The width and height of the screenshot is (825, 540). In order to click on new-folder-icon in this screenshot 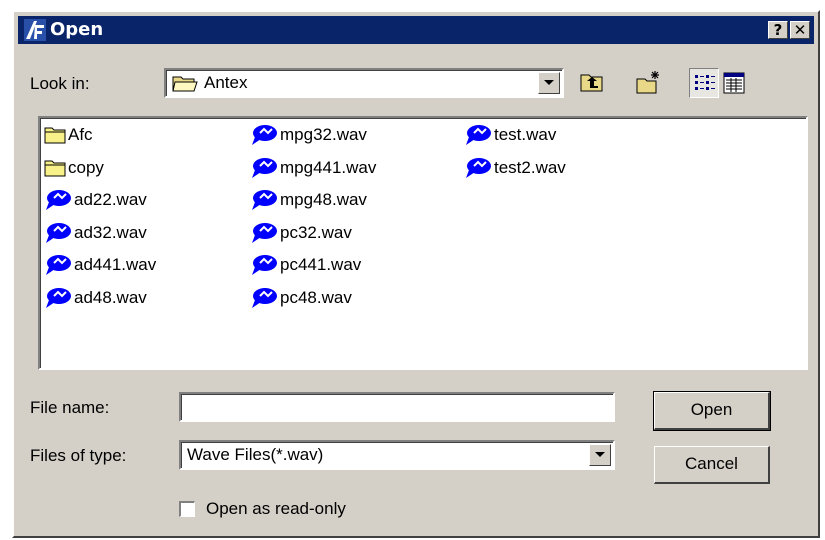, I will do `click(647, 82)`.